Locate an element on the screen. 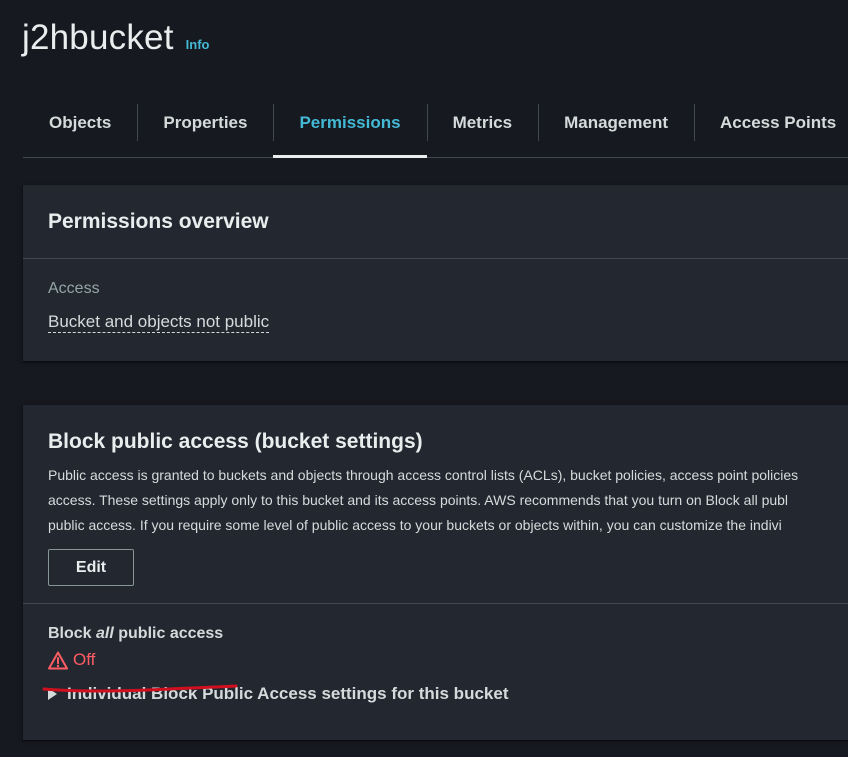 The image size is (848, 757). tab-metrics: Metrics is located at coordinates (482, 122).